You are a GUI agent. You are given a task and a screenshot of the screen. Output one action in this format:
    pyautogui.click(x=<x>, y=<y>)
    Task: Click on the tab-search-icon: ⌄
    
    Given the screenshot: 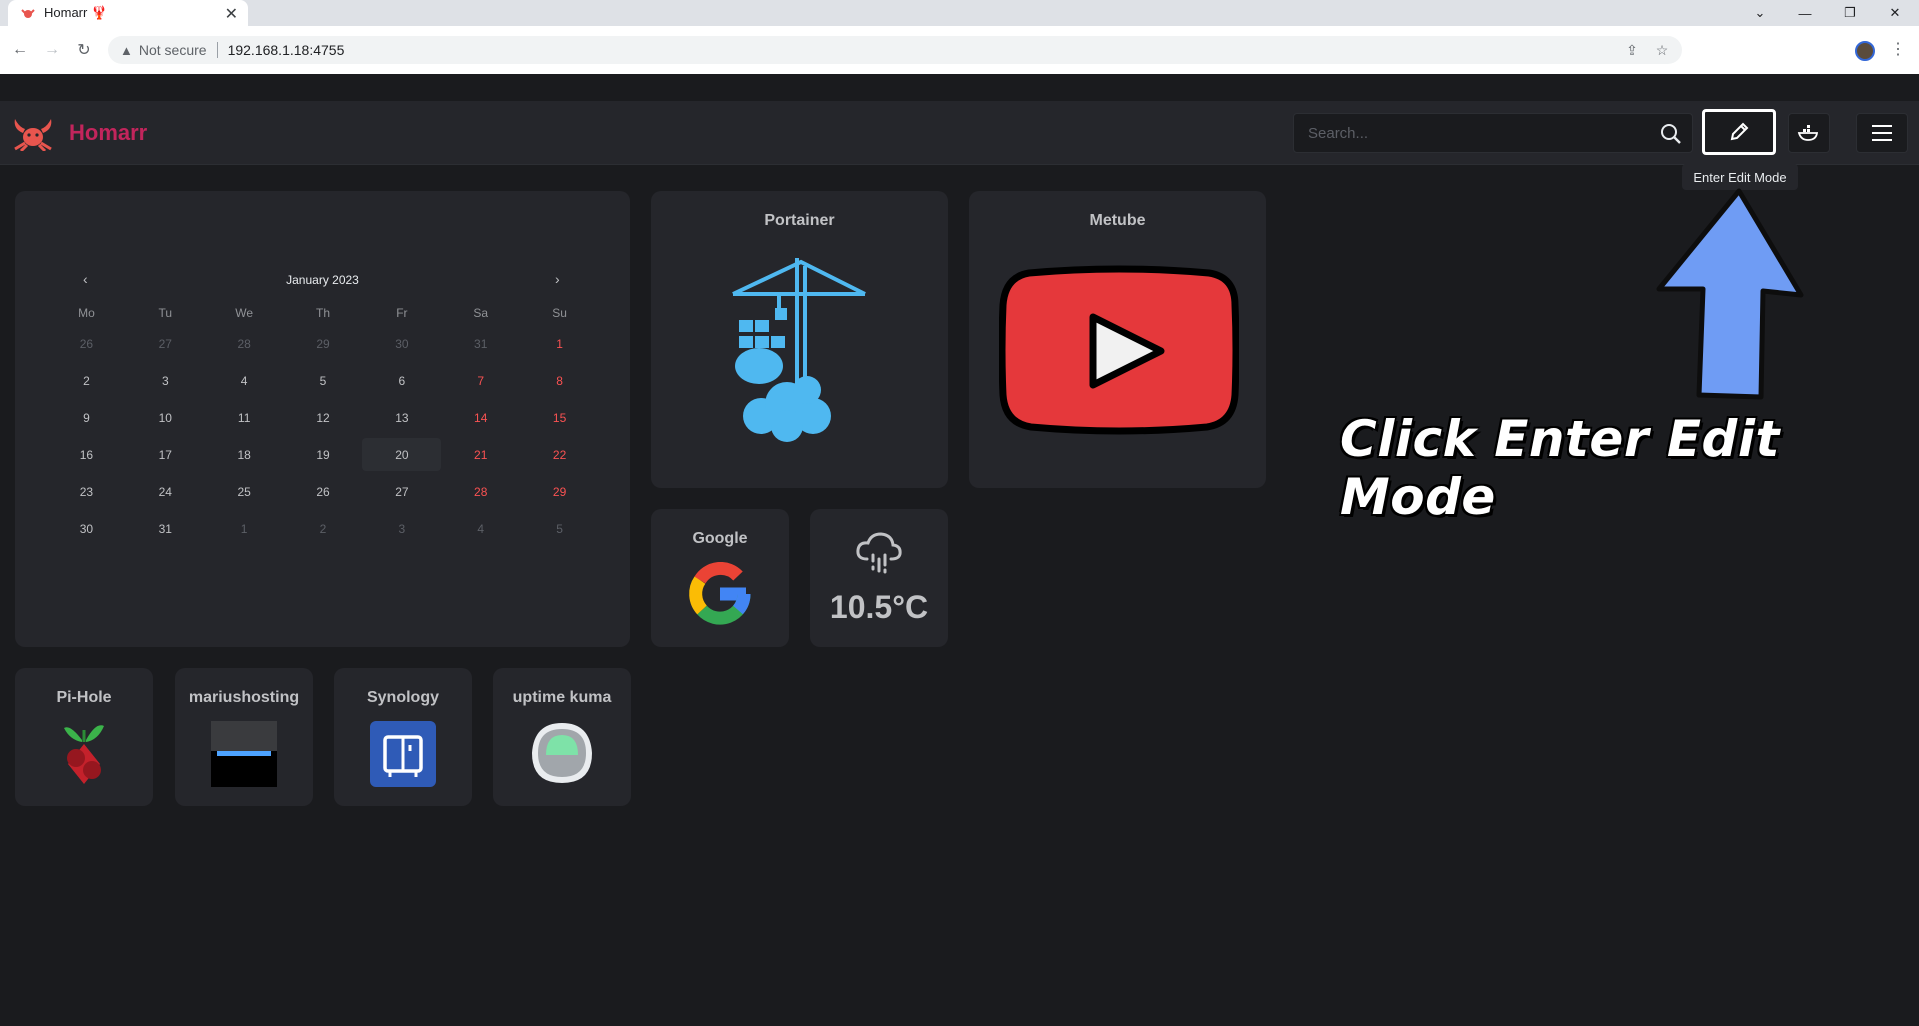 What is the action you would take?
    pyautogui.click(x=1760, y=13)
    